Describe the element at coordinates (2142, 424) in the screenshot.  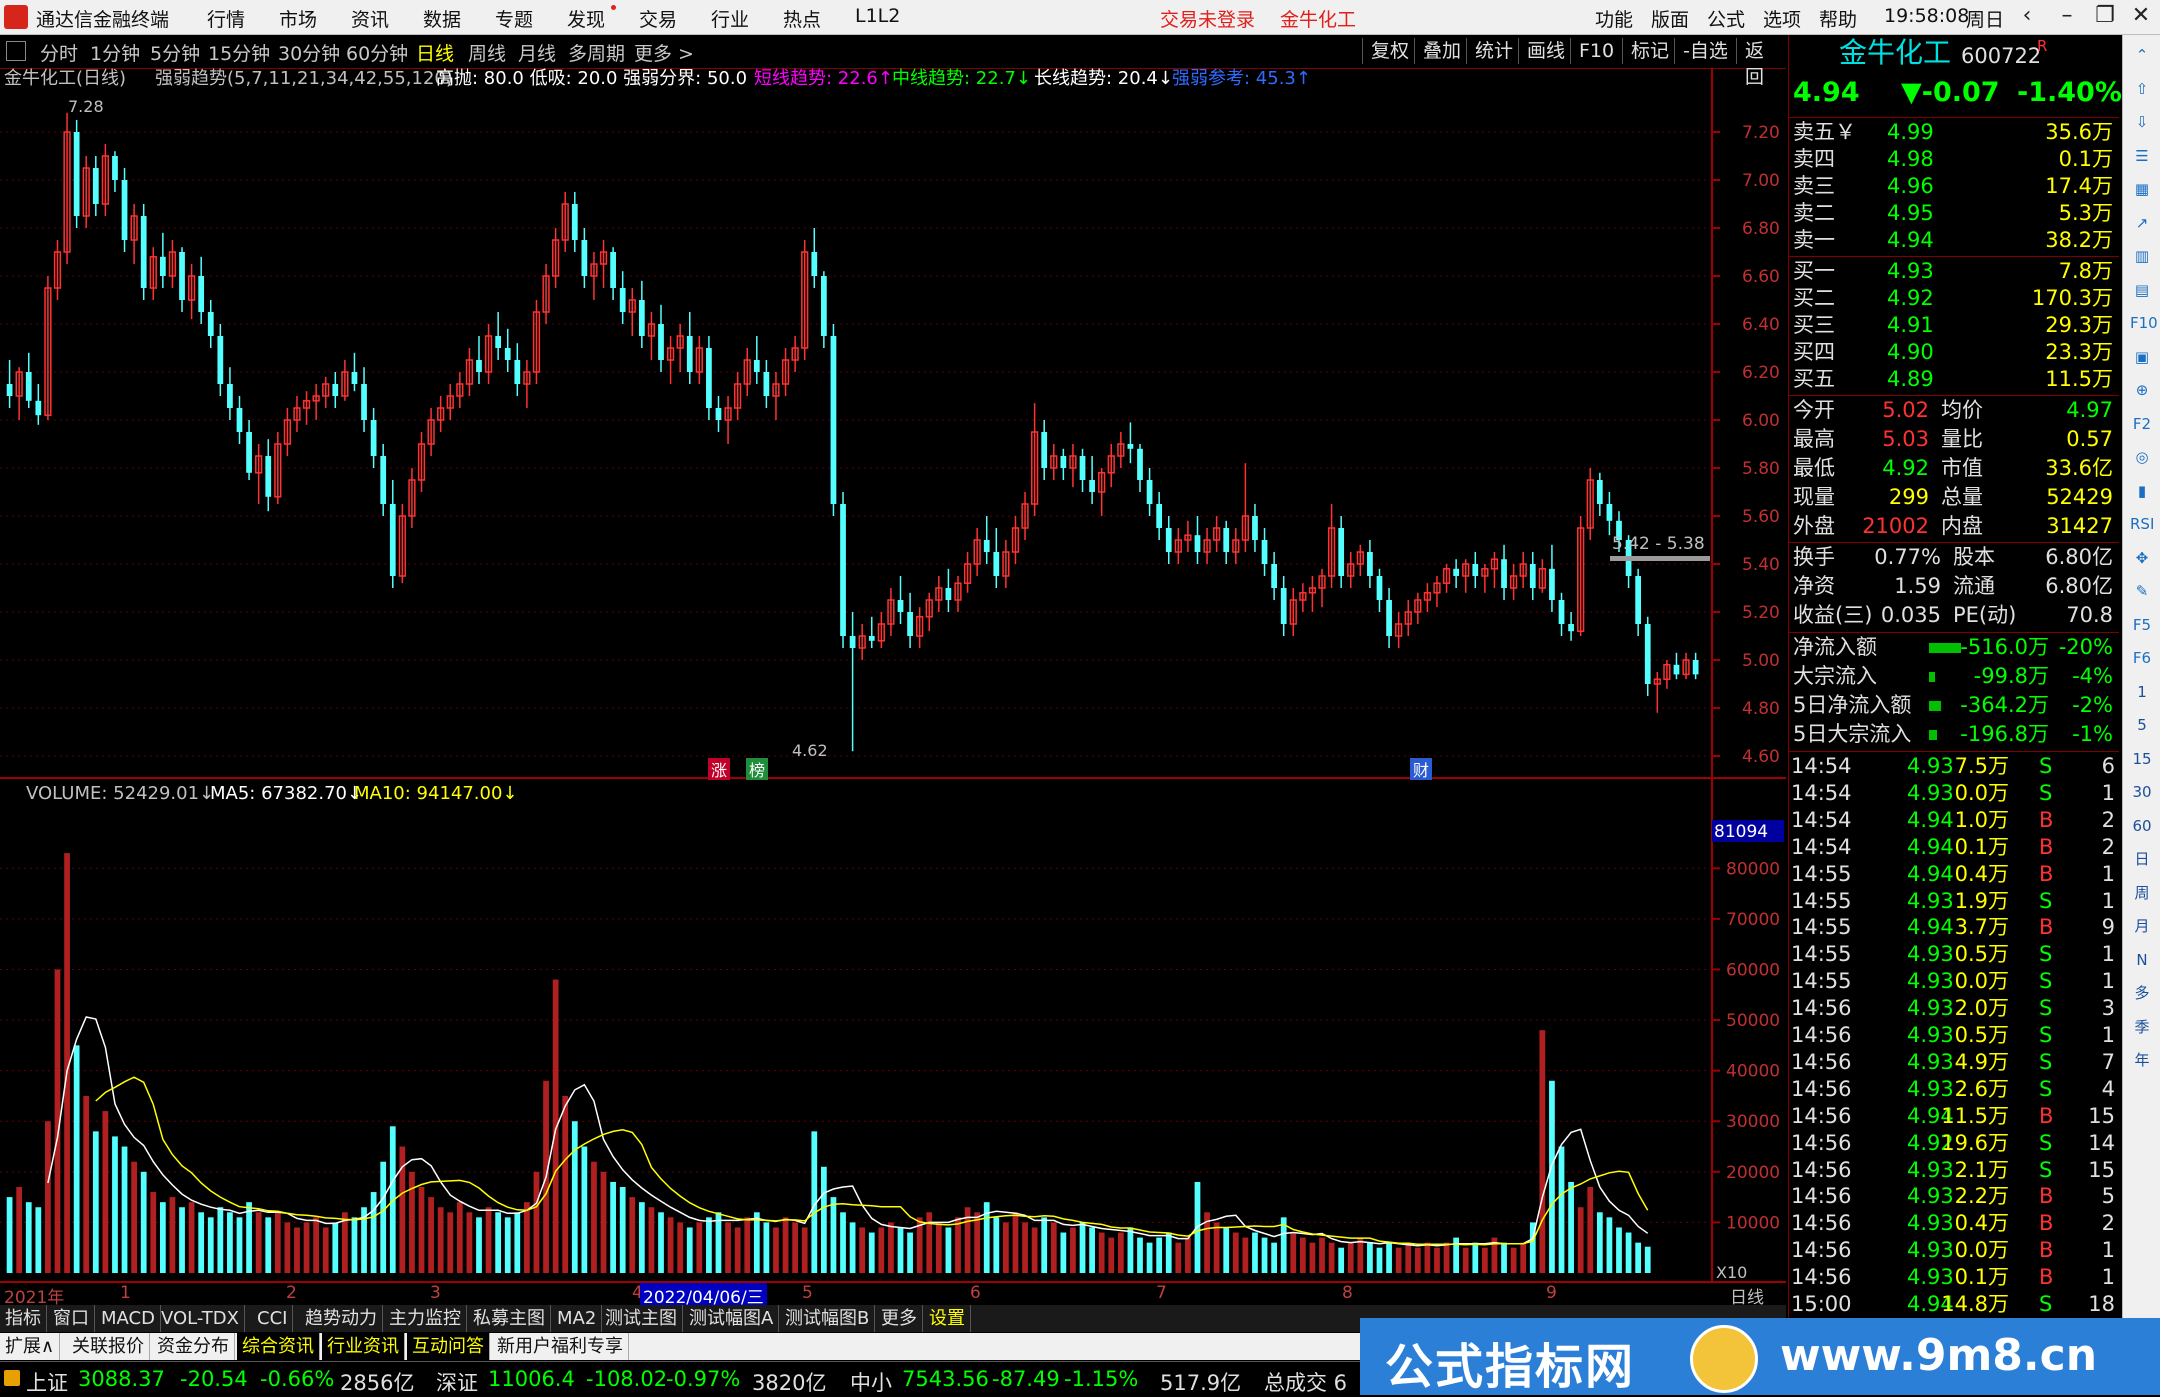
I see `f2-icon: F2` at that location.